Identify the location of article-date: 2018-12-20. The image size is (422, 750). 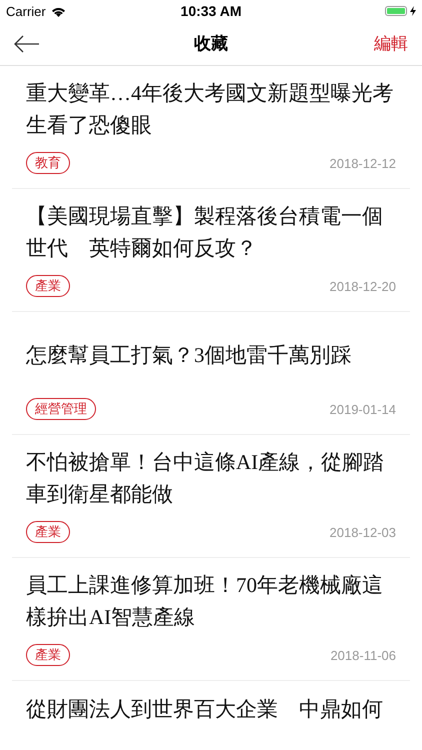
(363, 286).